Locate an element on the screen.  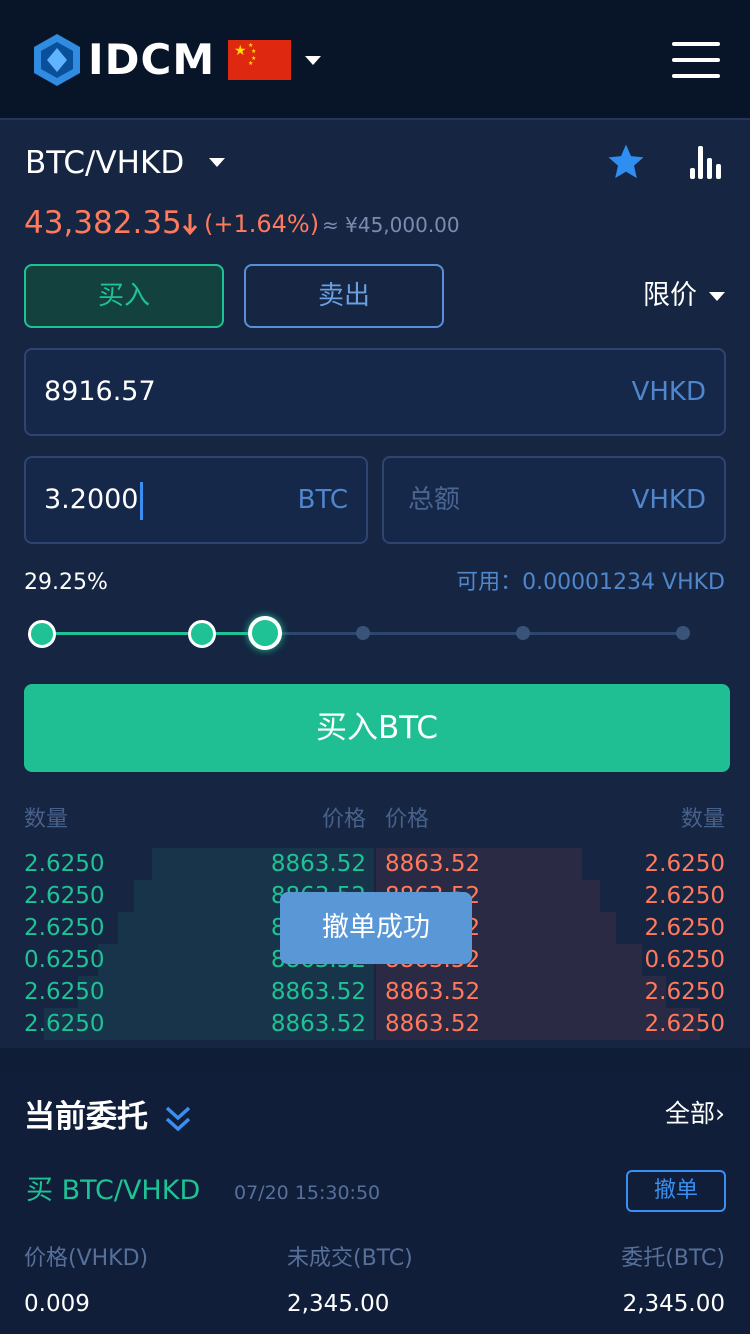
pair-label: BTC/VHKD is located at coordinates (105, 163).